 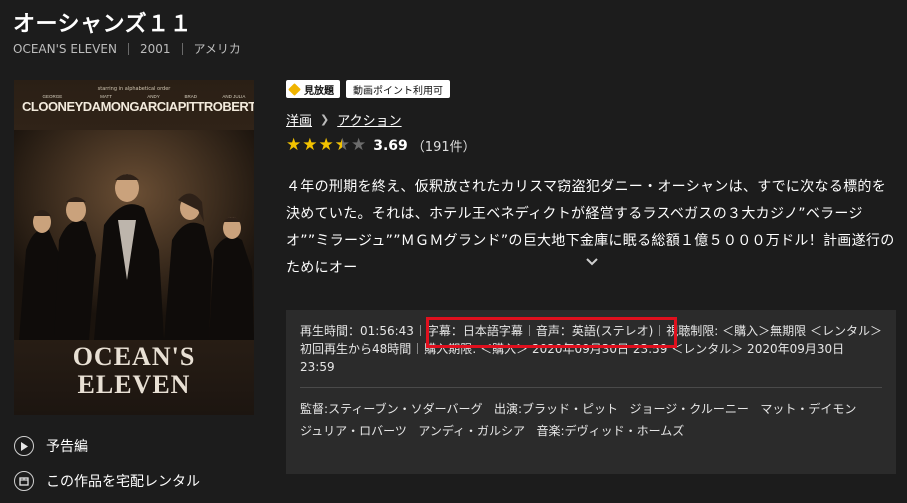 I want to click on cast-label: 出演, so click(x=505, y=409).